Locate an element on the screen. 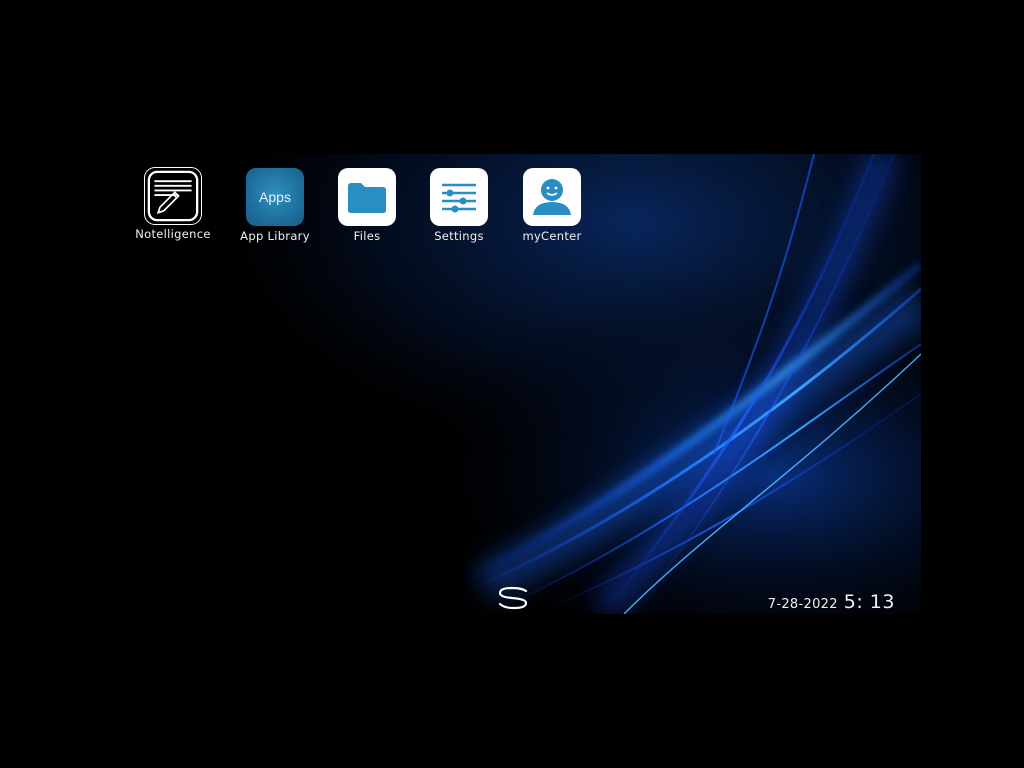  app-label: Notelligence is located at coordinates (173, 234).